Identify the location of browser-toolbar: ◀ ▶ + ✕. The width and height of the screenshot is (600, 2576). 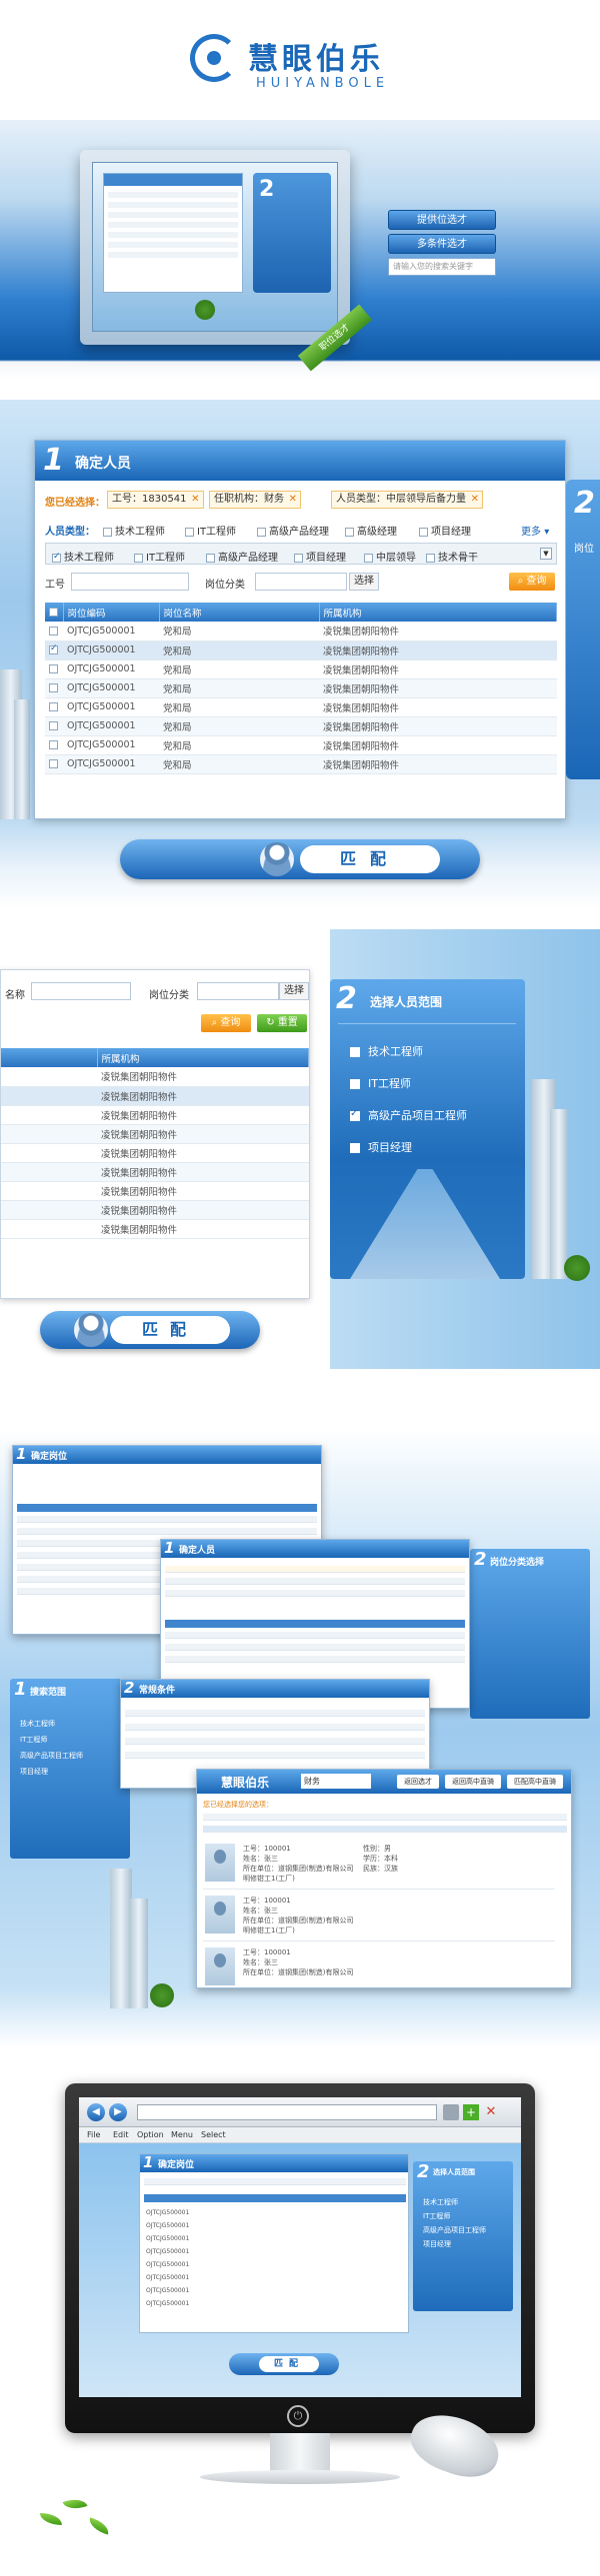
(300, 2112).